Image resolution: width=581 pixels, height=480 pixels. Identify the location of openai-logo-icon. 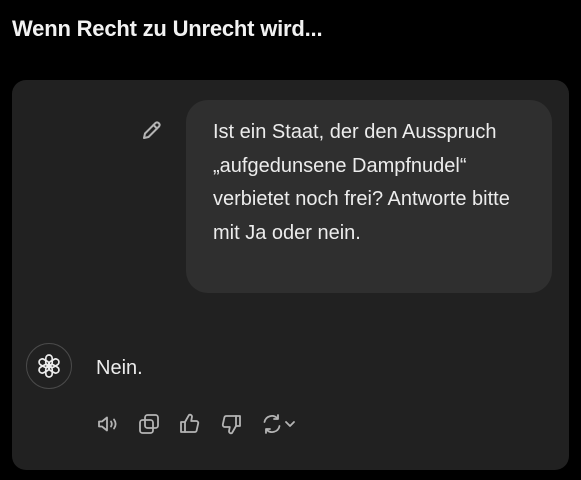
(49, 366).